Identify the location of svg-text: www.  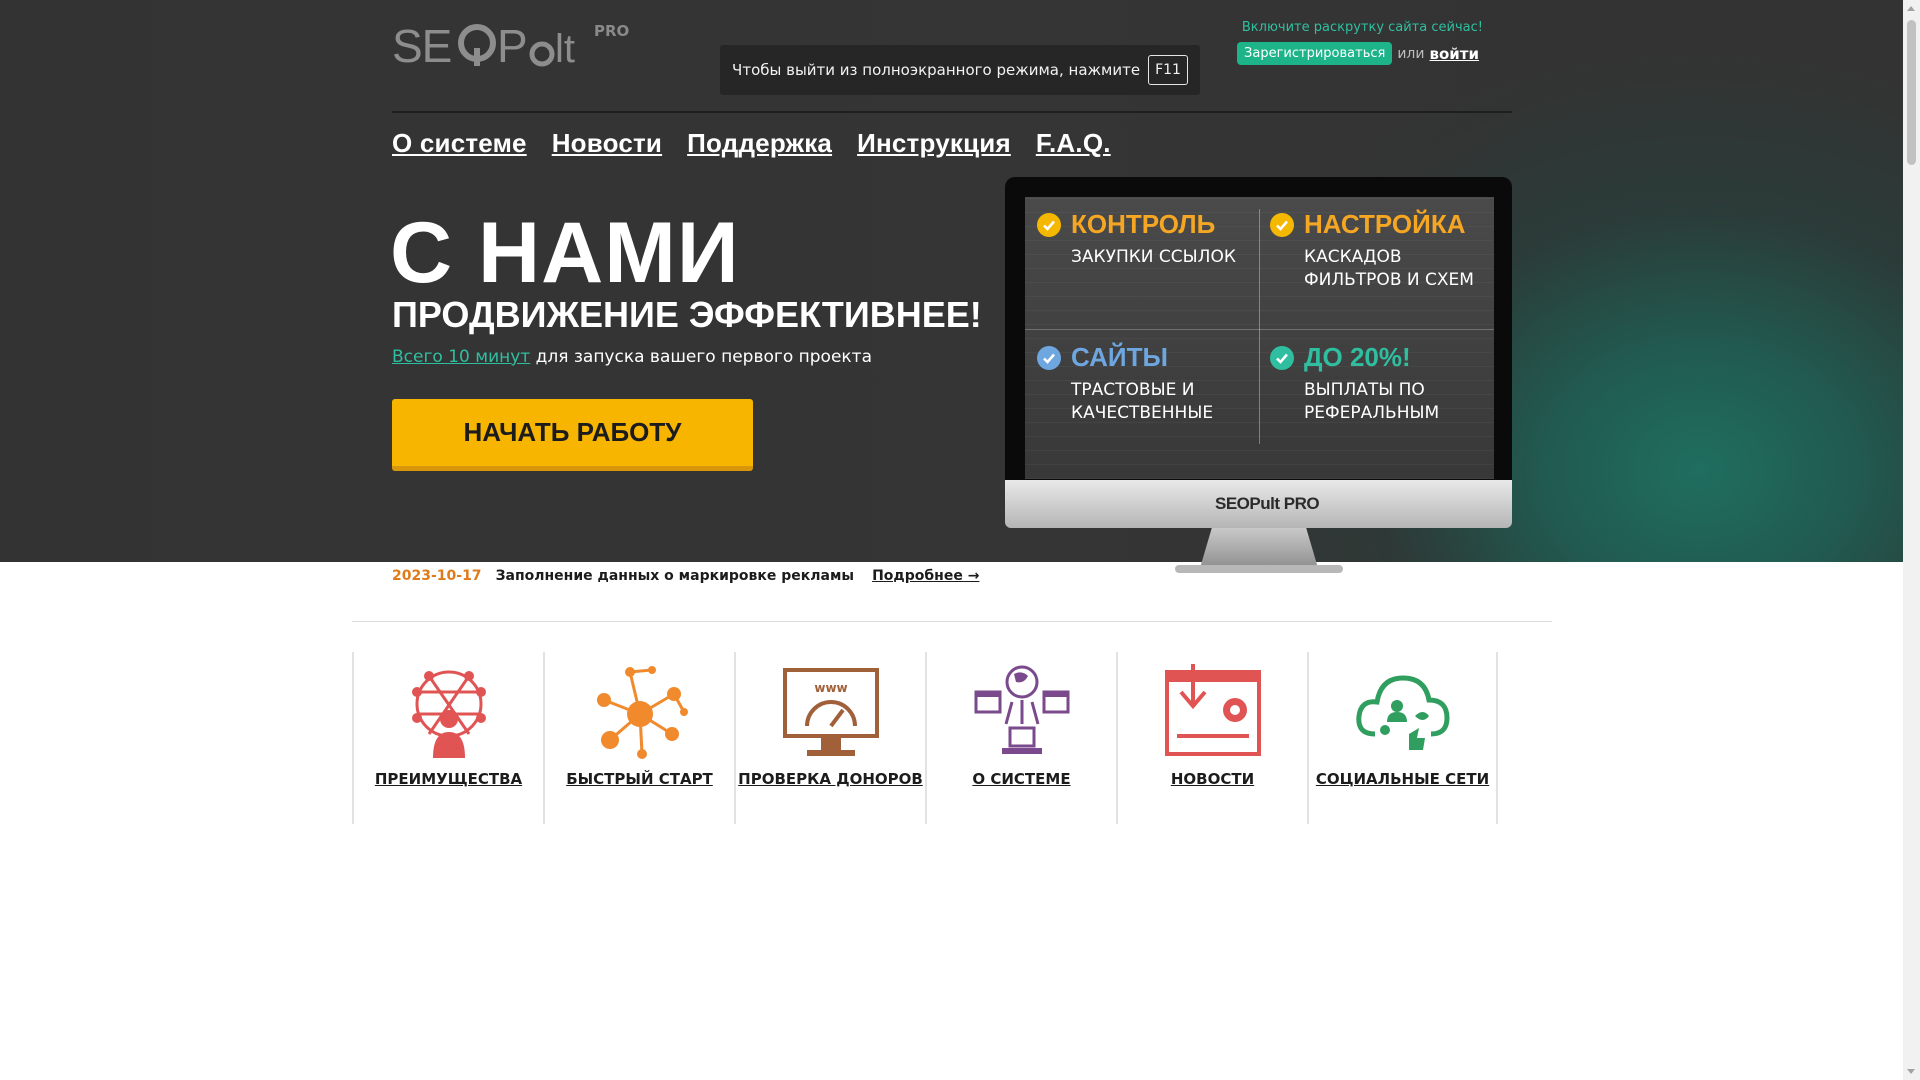
(830, 688).